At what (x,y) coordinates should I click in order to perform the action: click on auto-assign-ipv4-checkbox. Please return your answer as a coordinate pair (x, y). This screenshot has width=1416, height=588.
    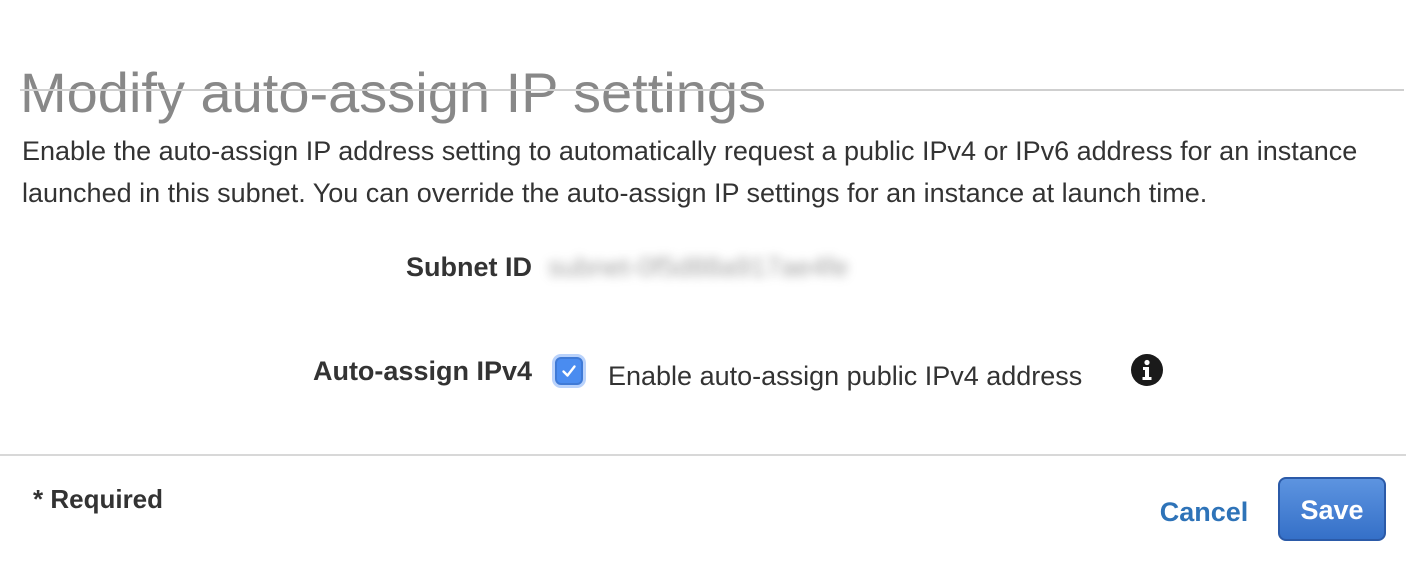
    Looking at the image, I should click on (569, 371).